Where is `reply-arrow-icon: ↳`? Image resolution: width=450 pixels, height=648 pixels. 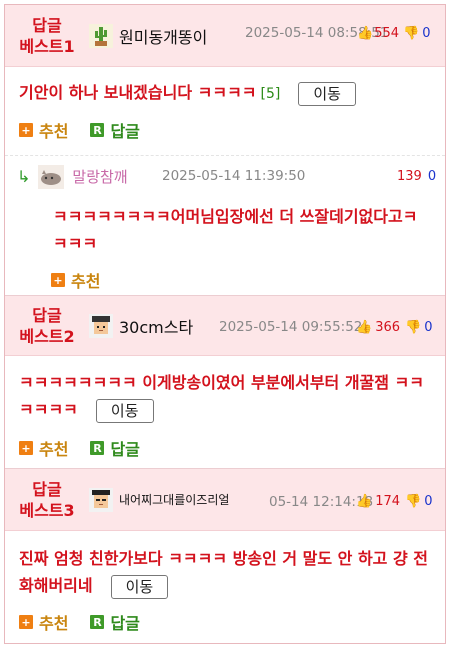 reply-arrow-icon: ↳ is located at coordinates (24, 176).